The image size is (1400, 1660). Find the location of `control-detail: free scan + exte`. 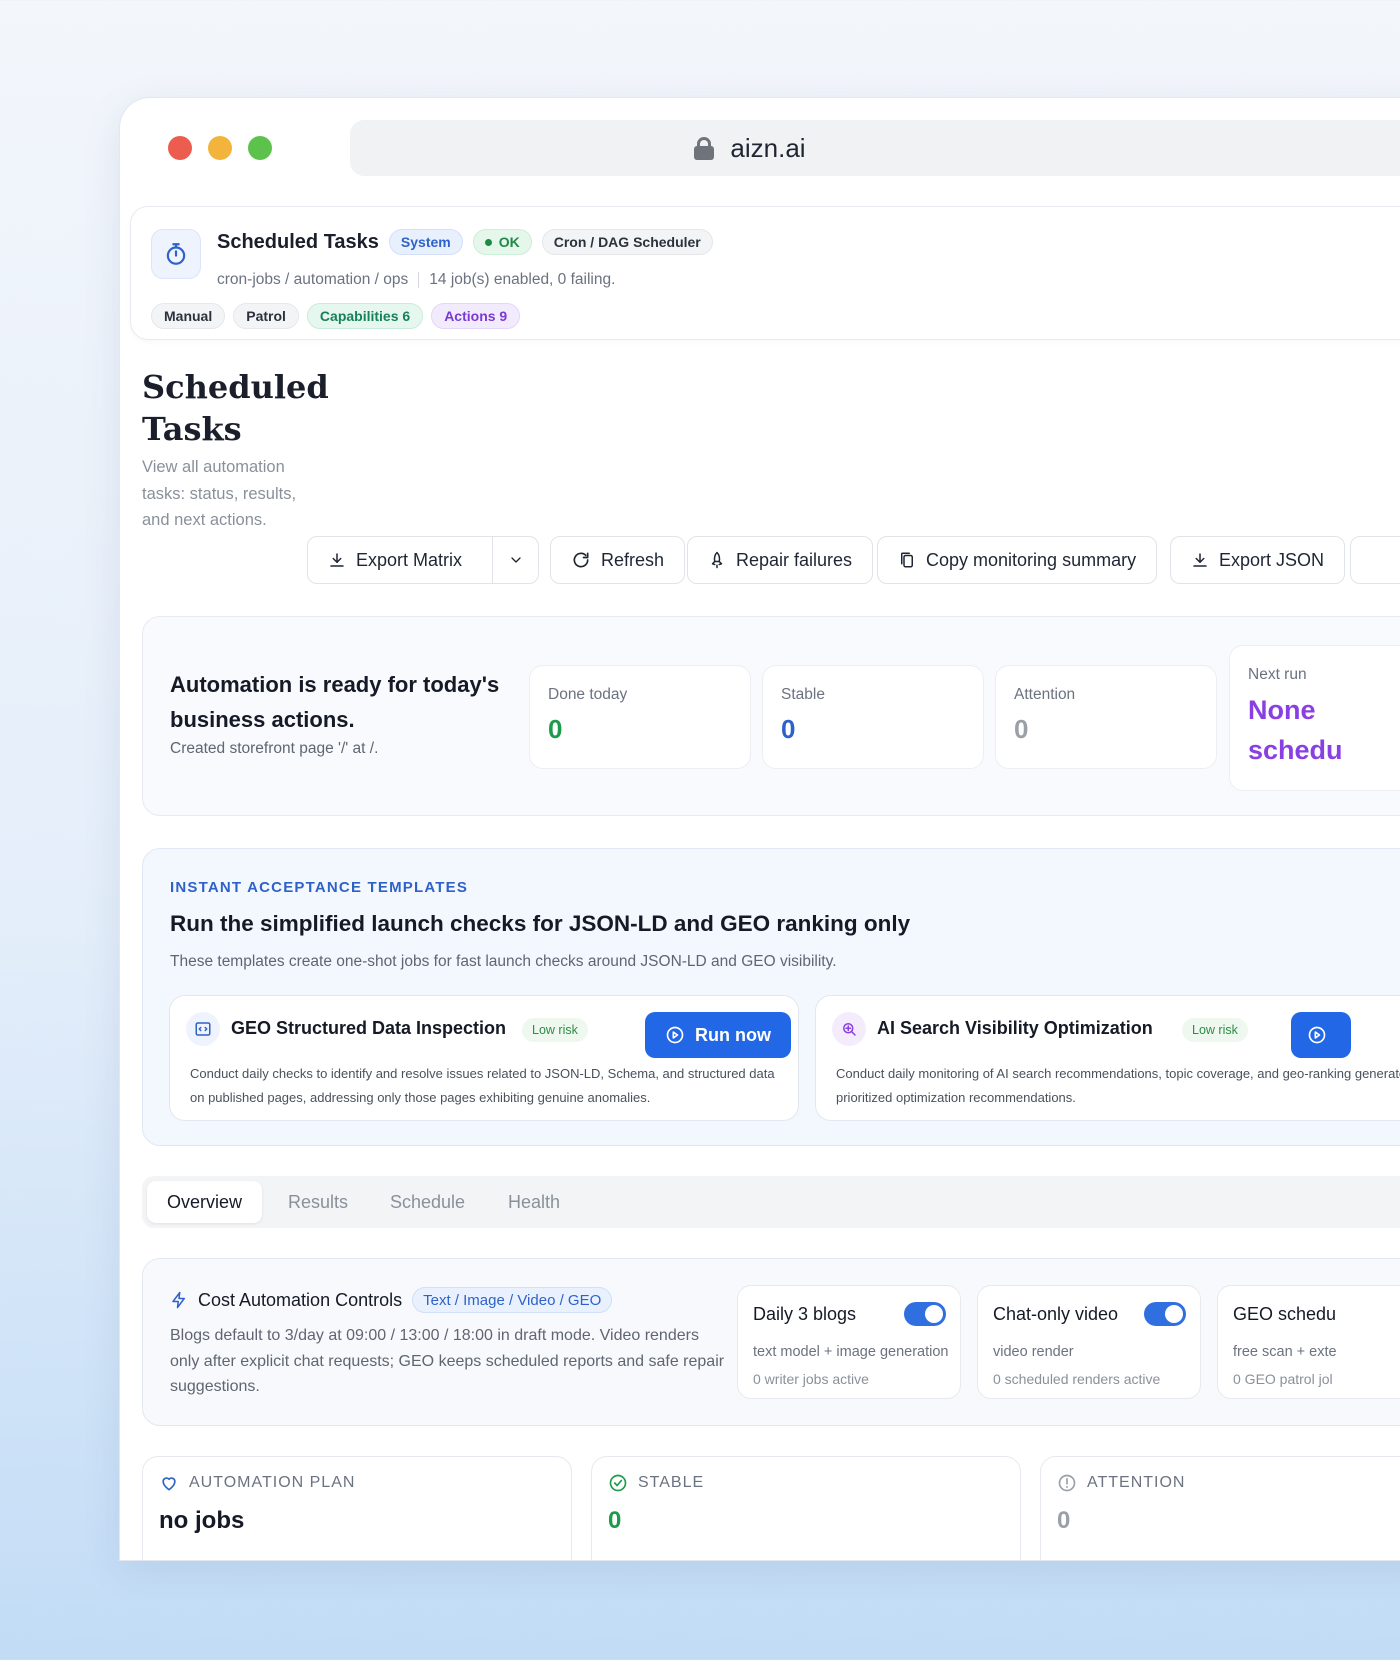

control-detail: free scan + exte is located at coordinates (1285, 1352).